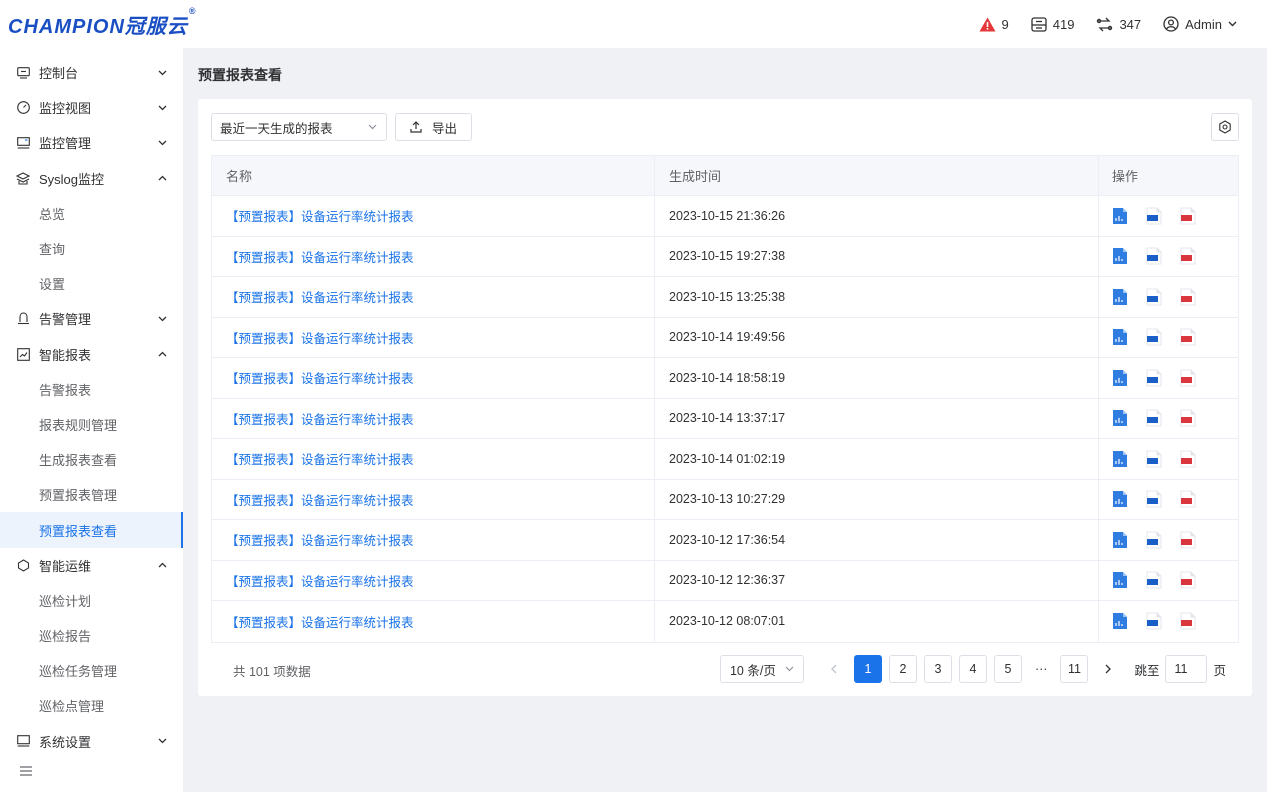  Describe the element at coordinates (1225, 127) in the screenshot. I see `table-settings-button` at that location.